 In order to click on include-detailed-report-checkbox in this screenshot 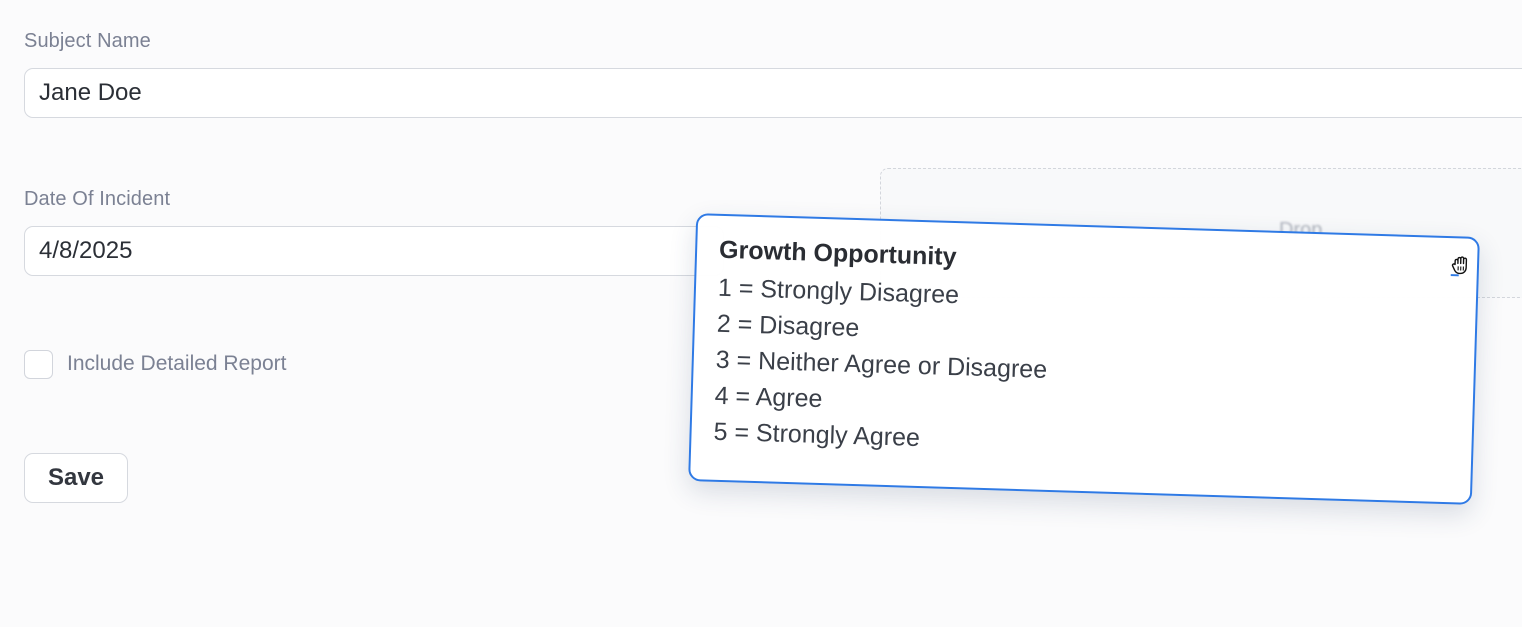, I will do `click(38, 364)`.